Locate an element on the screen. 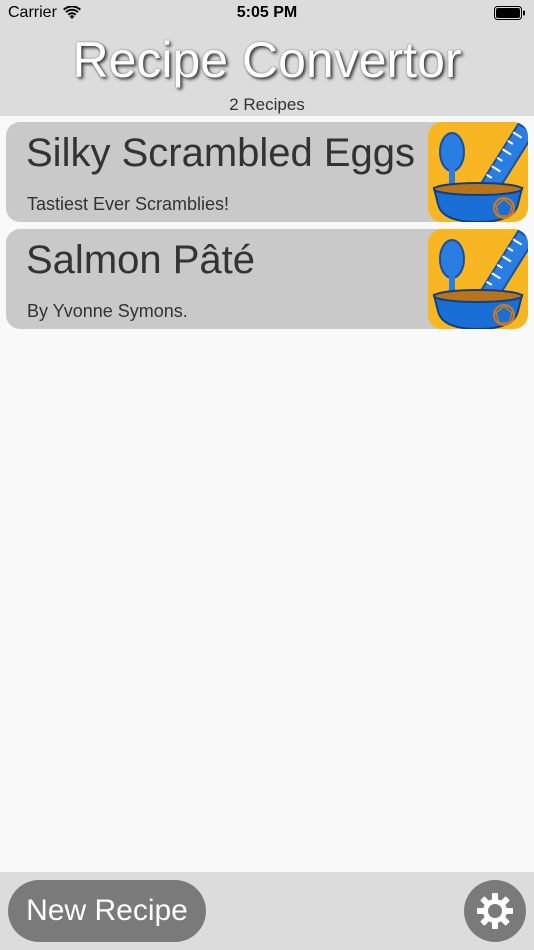  status-bar: Carrier 5:05 PM is located at coordinates (267, 14).